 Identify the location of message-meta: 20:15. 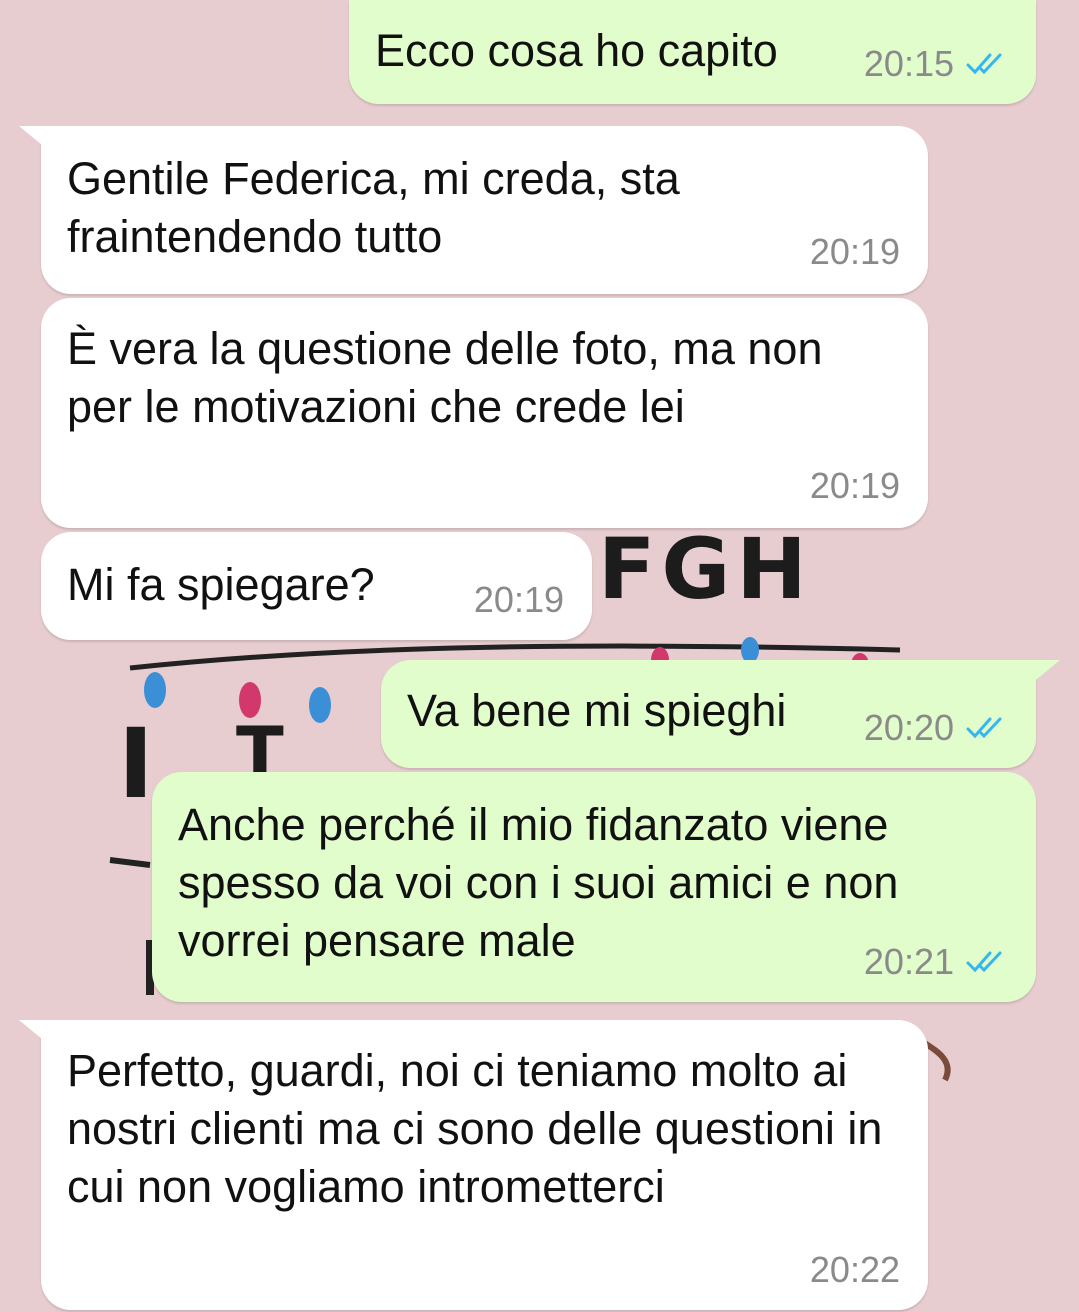
(936, 64).